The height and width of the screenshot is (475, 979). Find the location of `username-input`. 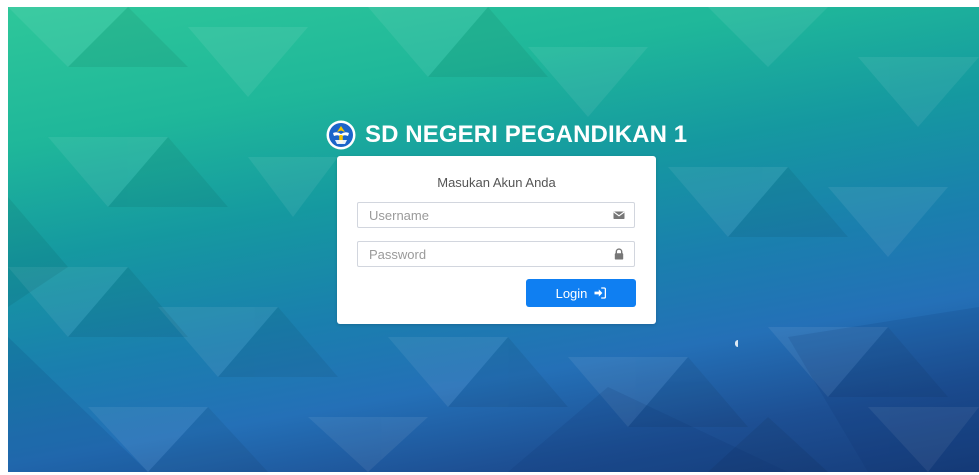

username-input is located at coordinates (481, 215).